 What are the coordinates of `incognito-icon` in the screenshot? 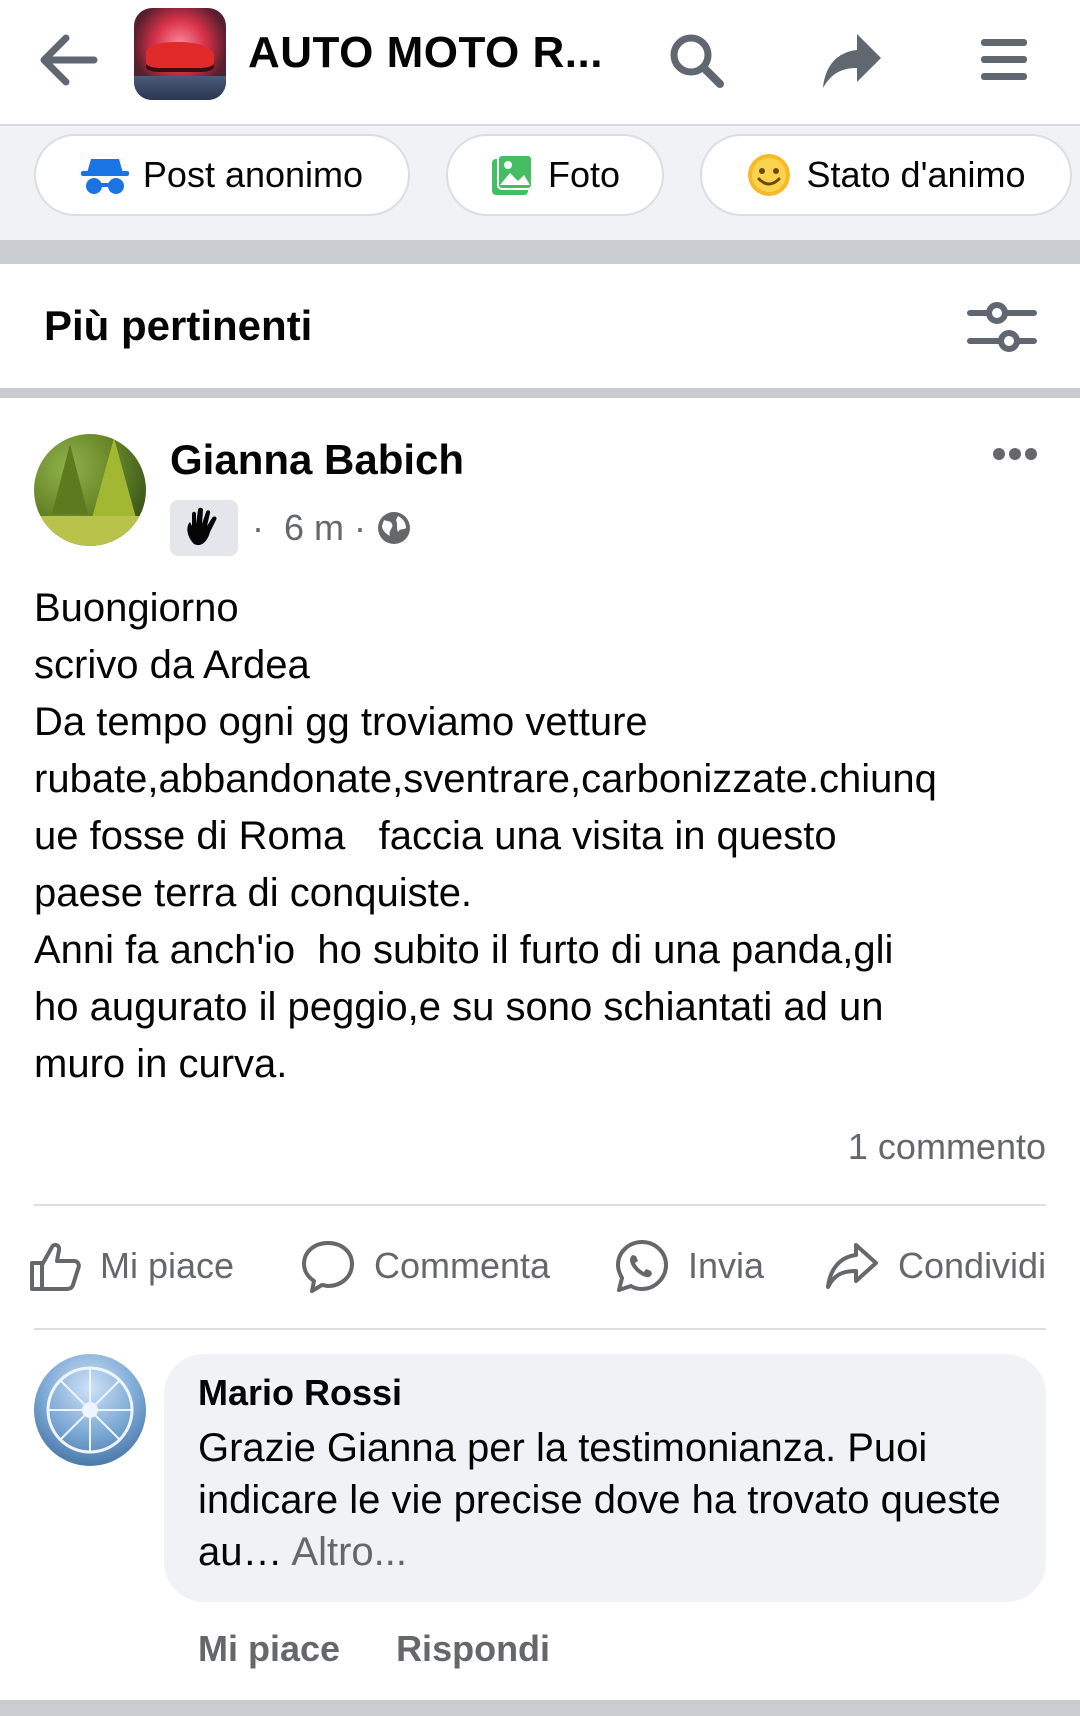 It's located at (104, 176).